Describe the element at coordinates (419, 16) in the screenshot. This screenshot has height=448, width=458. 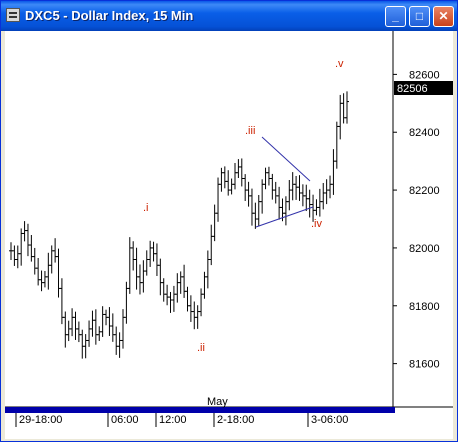
I see `maximize-button: □` at that location.